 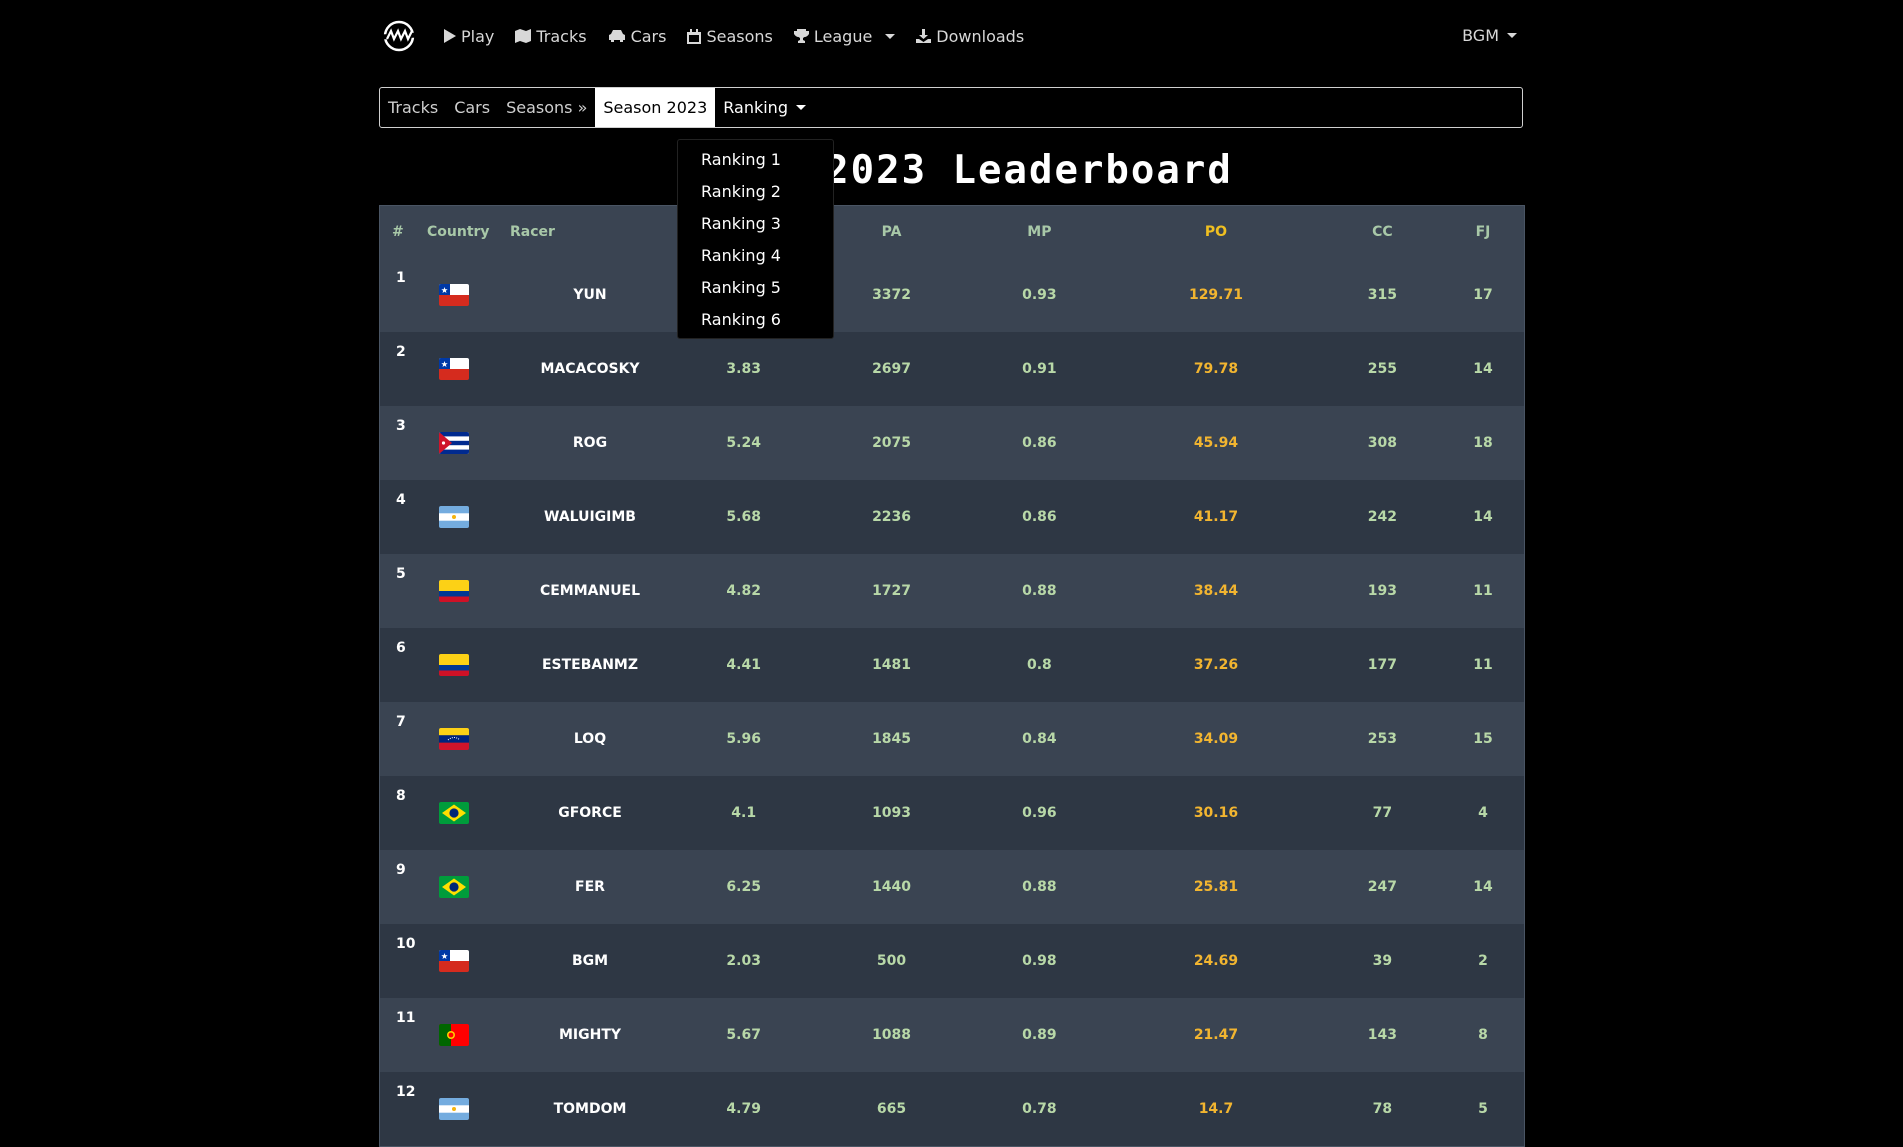 I want to click on ranking-option-2: Ranking 2, so click(x=755, y=192).